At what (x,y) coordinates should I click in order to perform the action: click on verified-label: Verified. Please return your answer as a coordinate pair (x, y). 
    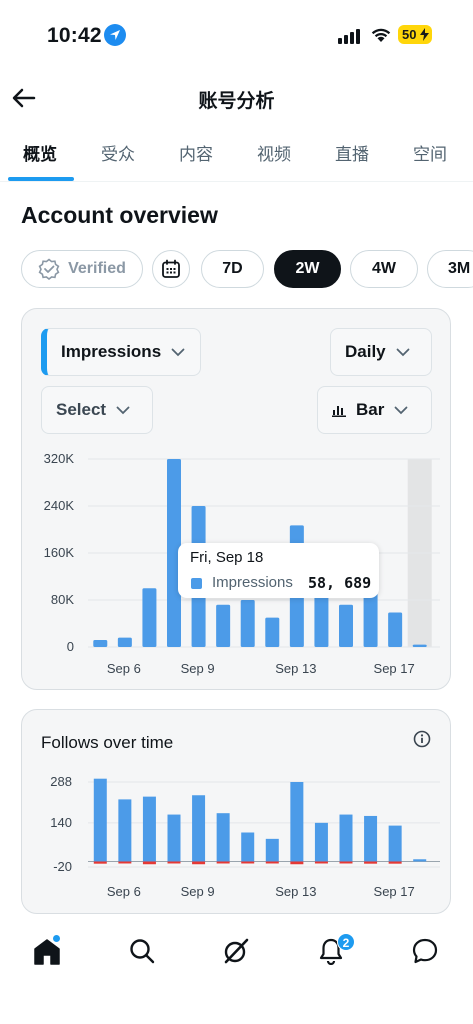
    Looking at the image, I should click on (97, 268).